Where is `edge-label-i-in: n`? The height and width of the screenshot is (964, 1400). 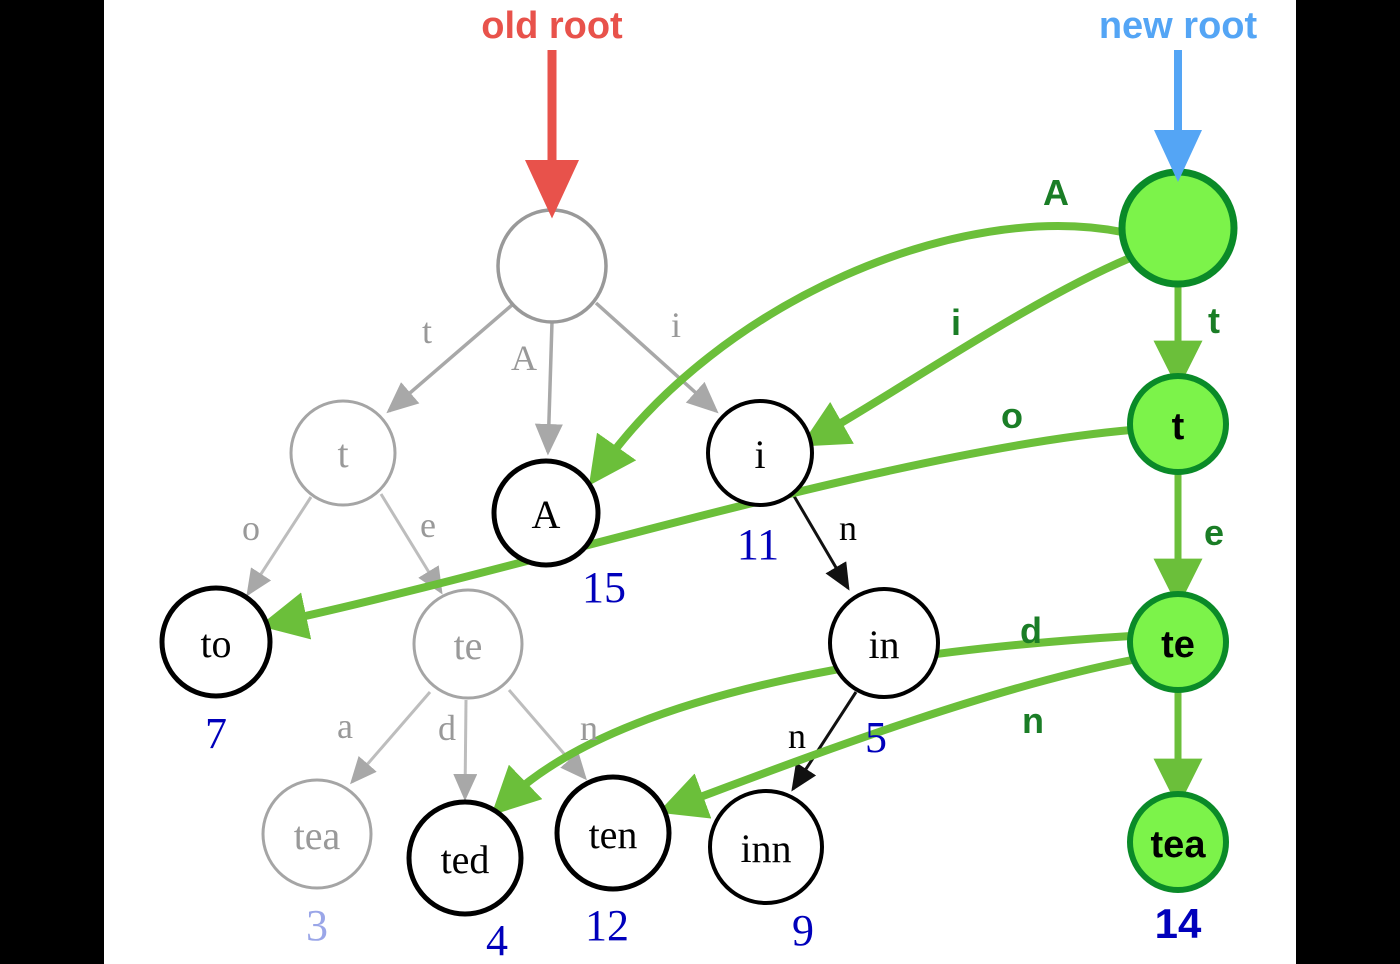
edge-label-i-in: n is located at coordinates (848, 528).